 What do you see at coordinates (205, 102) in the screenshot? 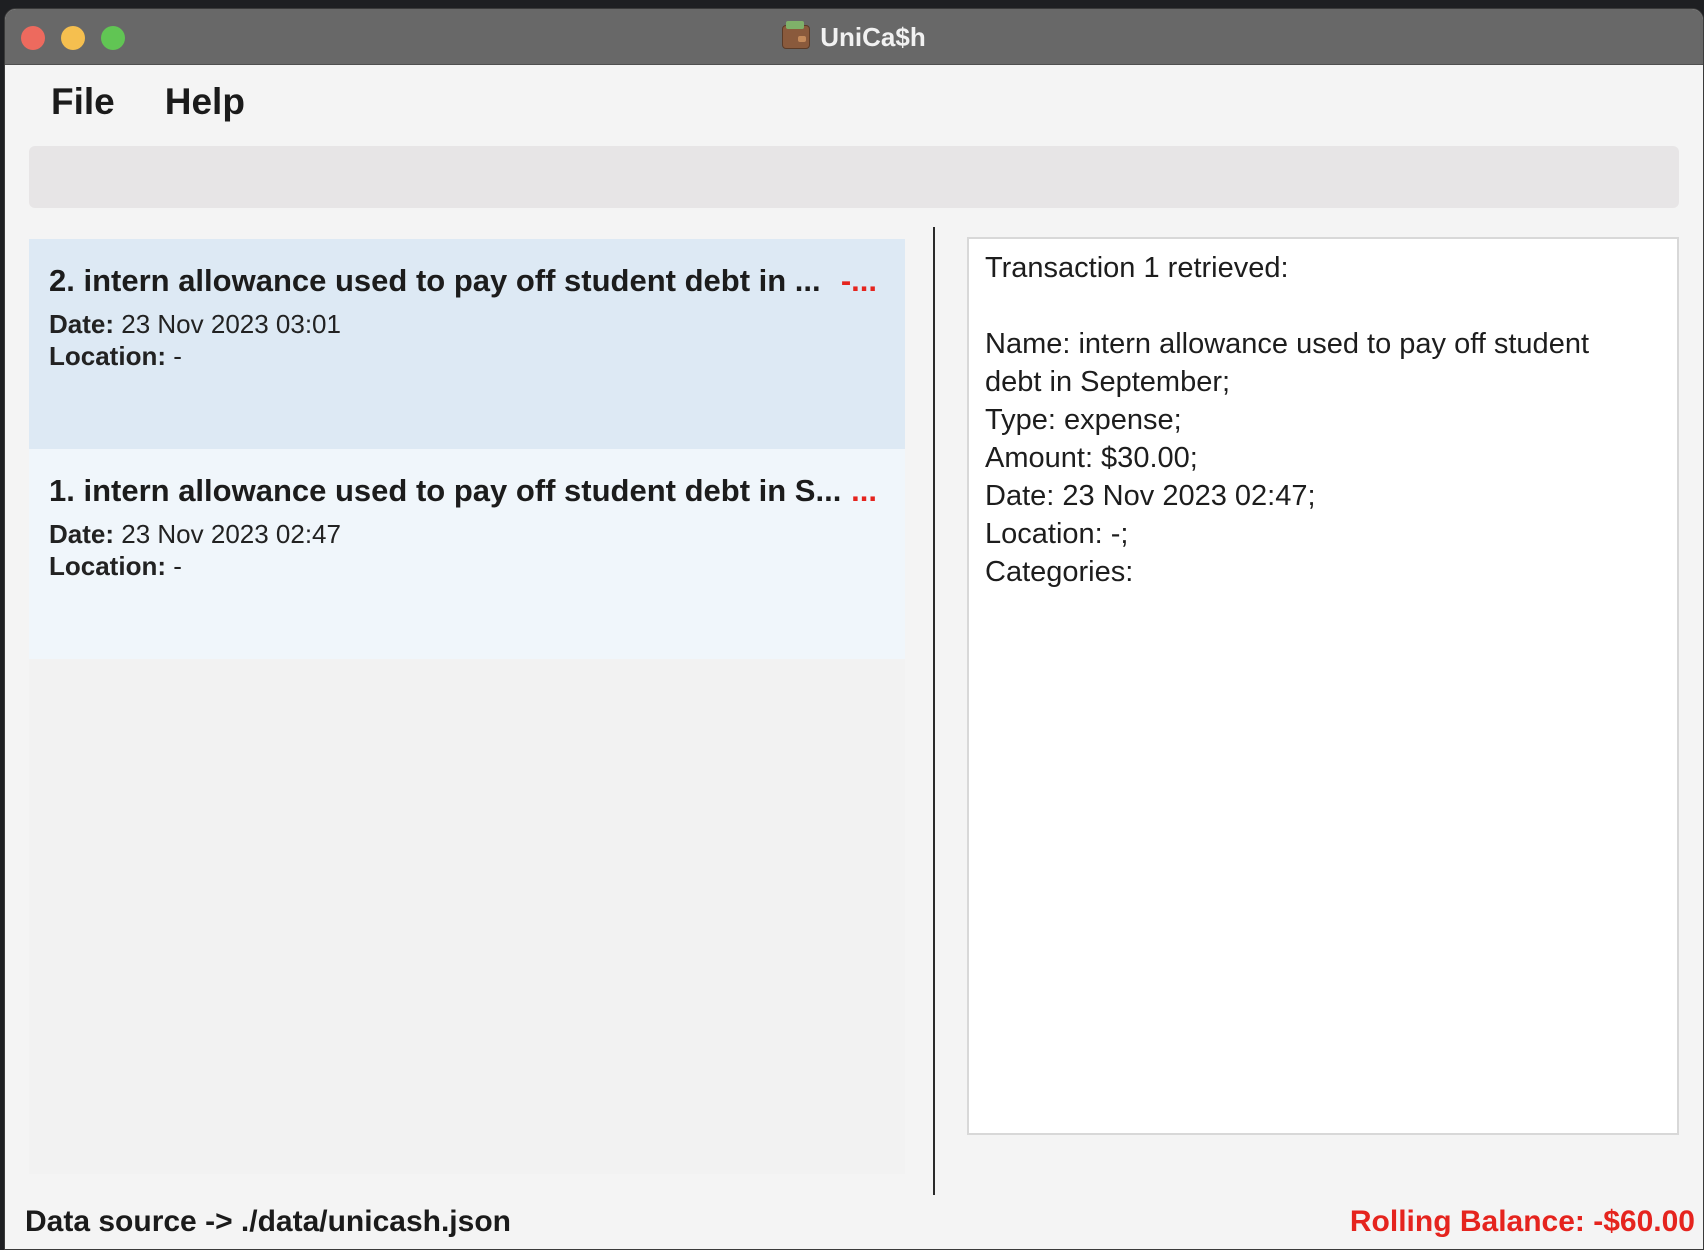
I see `menu-help: Help` at bounding box center [205, 102].